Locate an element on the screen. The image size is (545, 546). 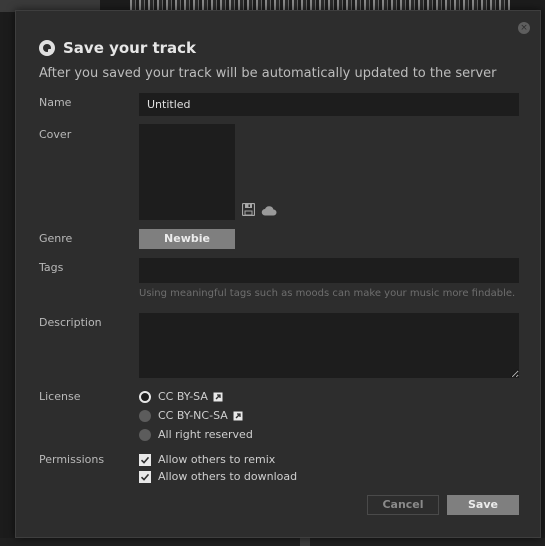
genre-label: Genre is located at coordinates (56, 238).